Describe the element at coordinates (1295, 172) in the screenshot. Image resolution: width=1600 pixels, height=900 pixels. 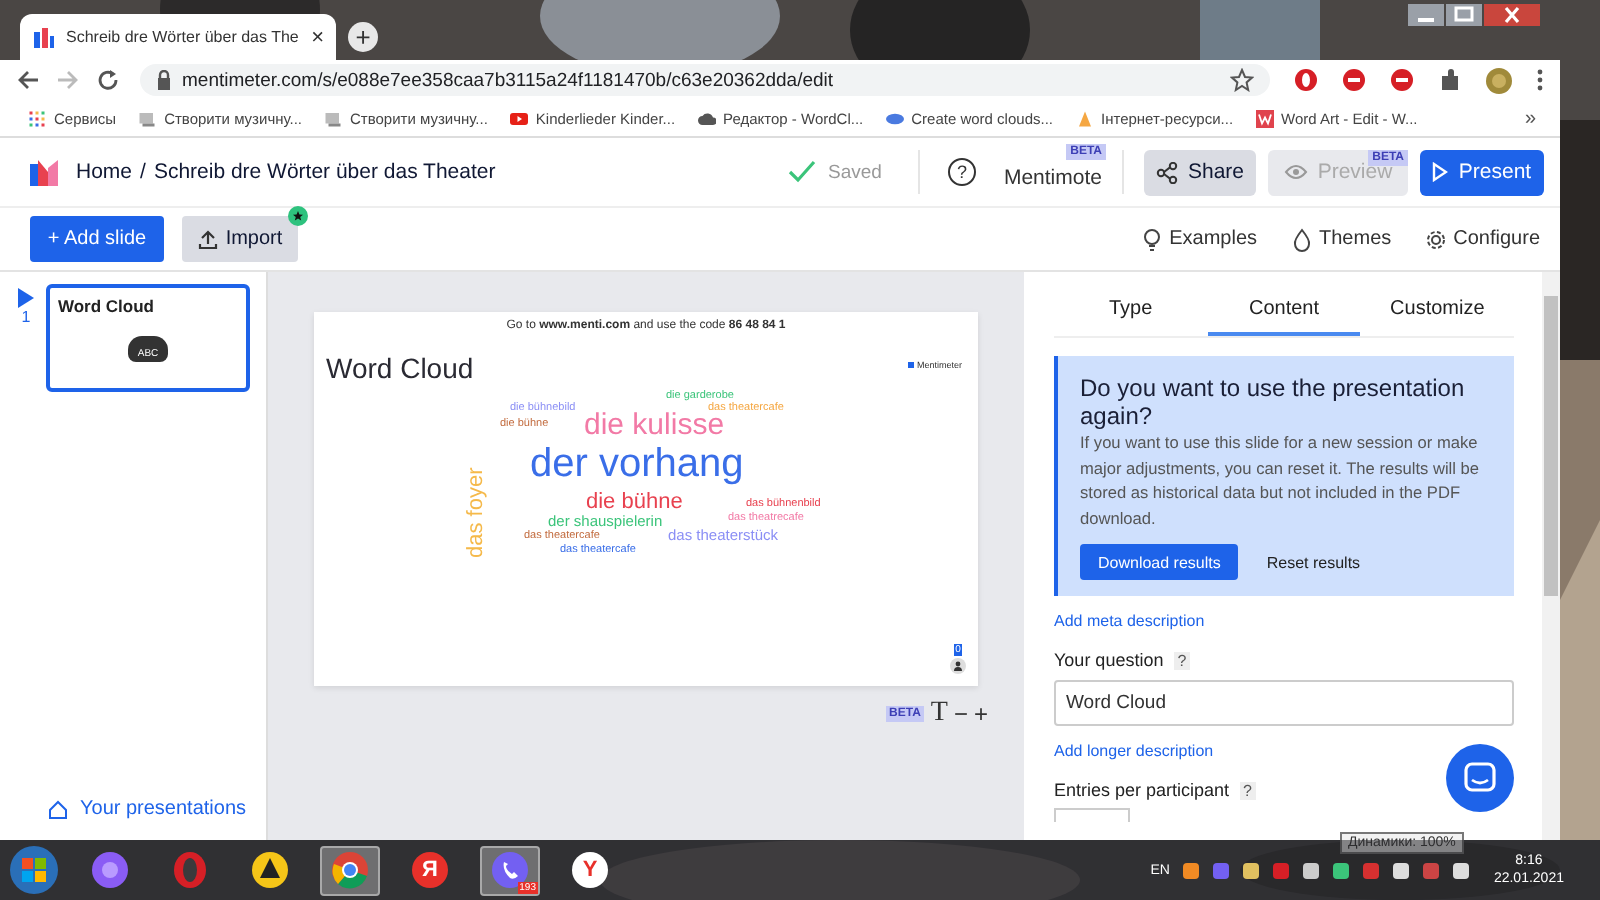
I see `eye-icon` at that location.